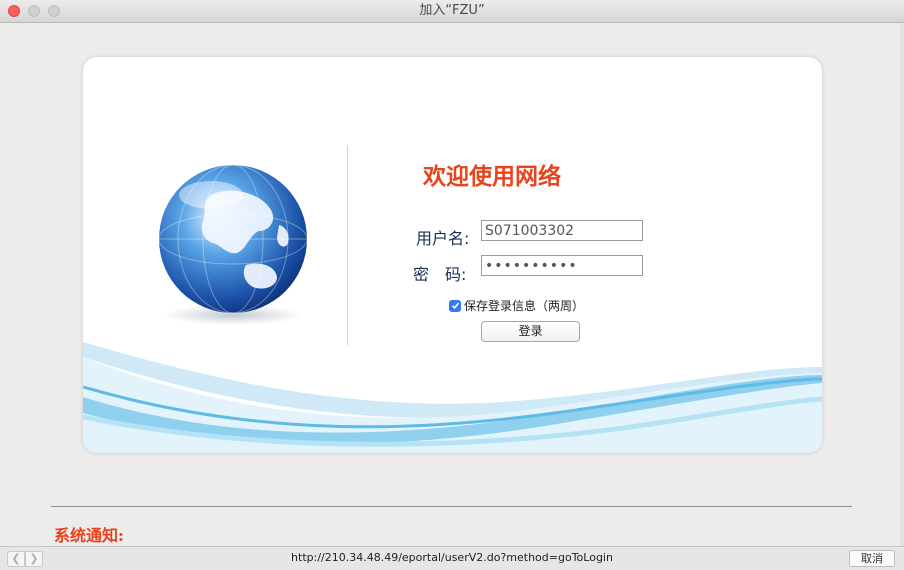  Describe the element at coordinates (562, 265) in the screenshot. I see `password-input` at that location.